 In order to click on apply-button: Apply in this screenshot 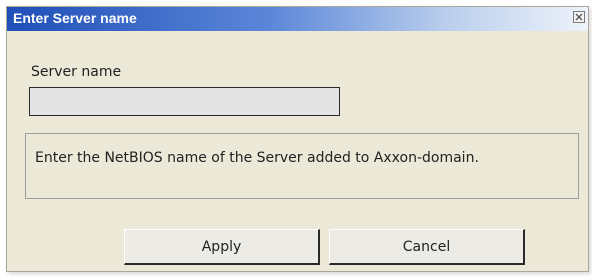, I will do `click(222, 247)`.